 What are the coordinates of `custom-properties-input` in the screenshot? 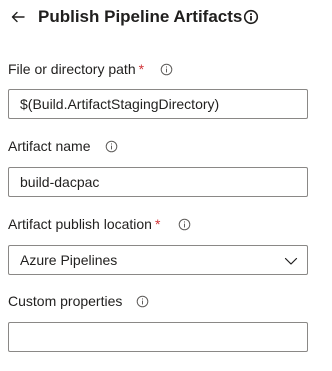 It's located at (158, 337).